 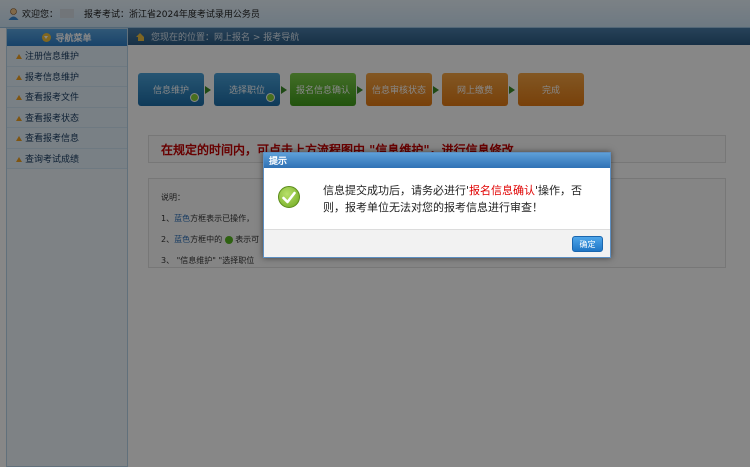 What do you see at coordinates (587, 244) in the screenshot?
I see `ok-button: 确定` at bounding box center [587, 244].